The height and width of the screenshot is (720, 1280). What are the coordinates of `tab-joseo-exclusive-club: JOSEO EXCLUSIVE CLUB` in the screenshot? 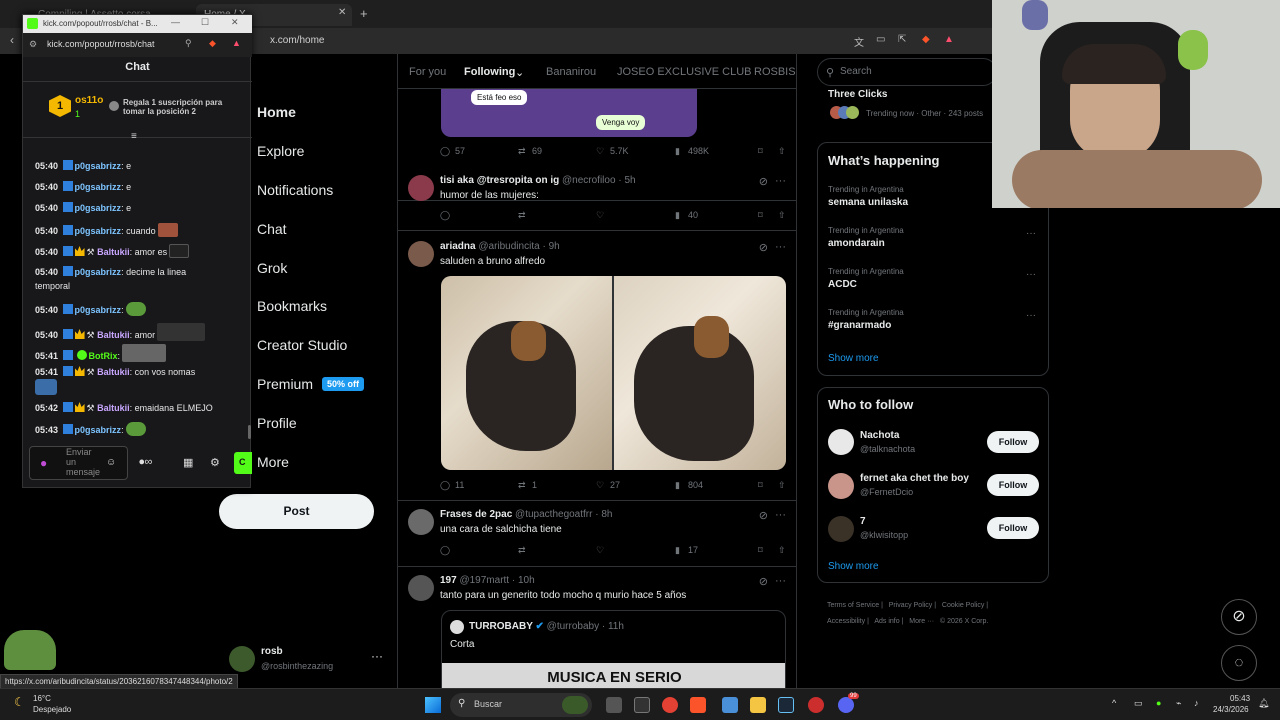 It's located at (684, 72).